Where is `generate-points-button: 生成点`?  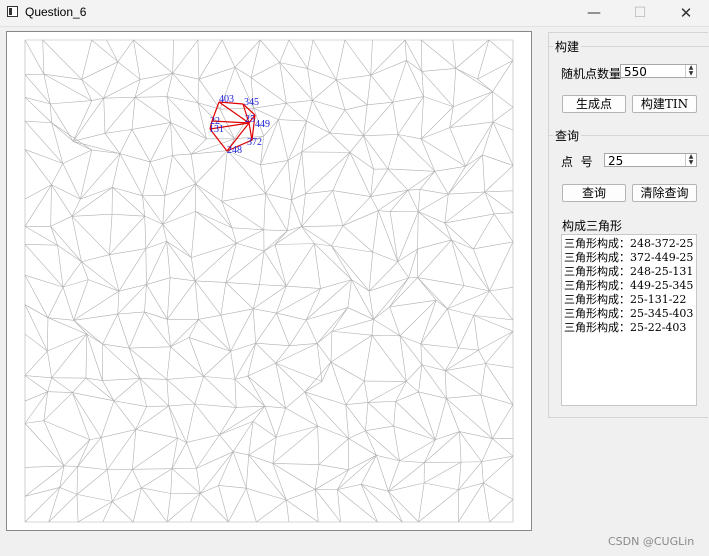 generate-points-button: 生成点 is located at coordinates (594, 104).